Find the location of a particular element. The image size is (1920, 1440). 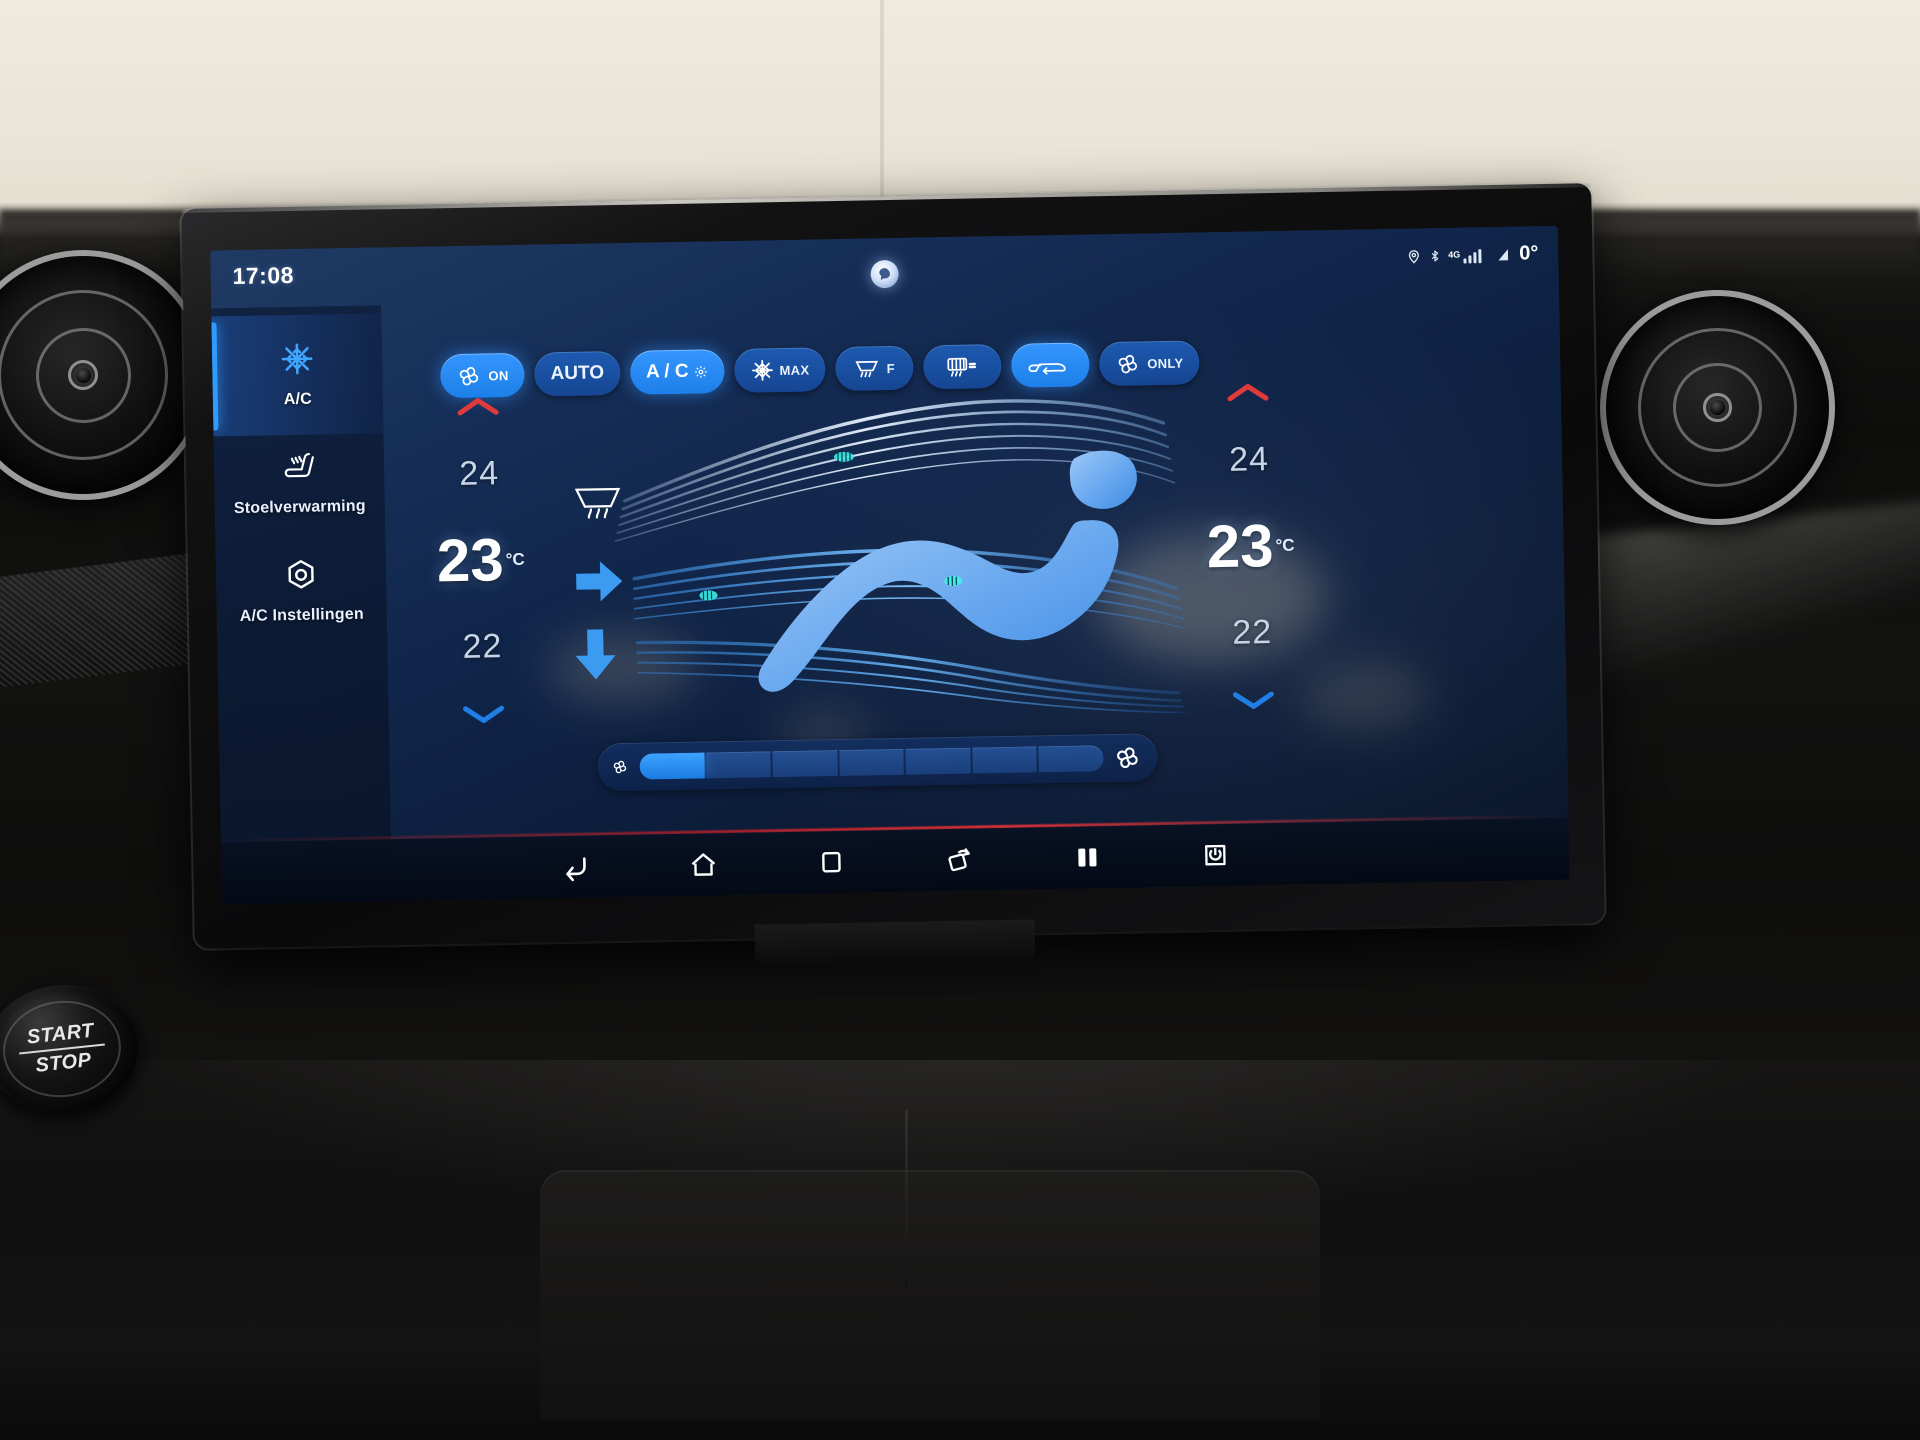

status-bar: 17:08 4G 0° is located at coordinates (884, 267).